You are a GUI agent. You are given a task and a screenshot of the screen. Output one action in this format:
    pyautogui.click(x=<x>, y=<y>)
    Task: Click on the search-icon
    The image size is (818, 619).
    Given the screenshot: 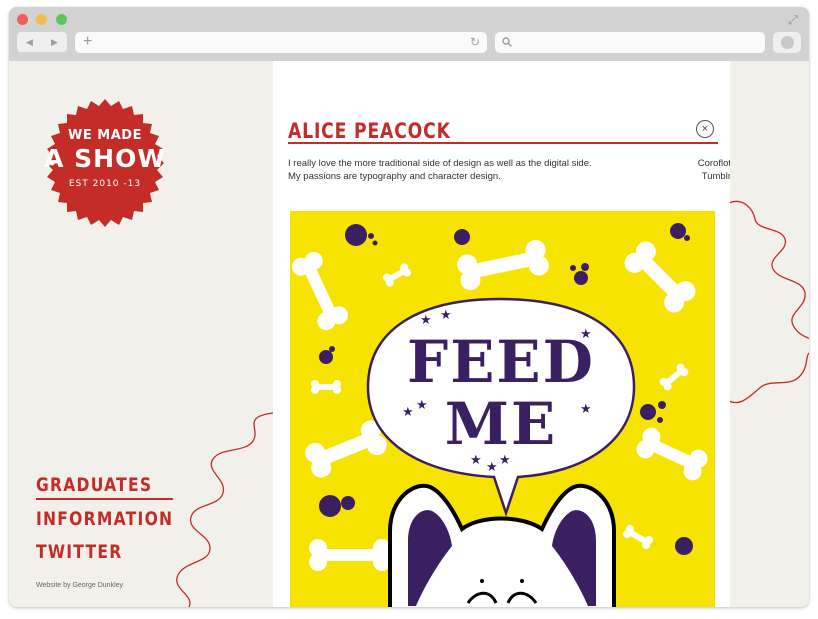 What is the action you would take?
    pyautogui.click(x=507, y=42)
    